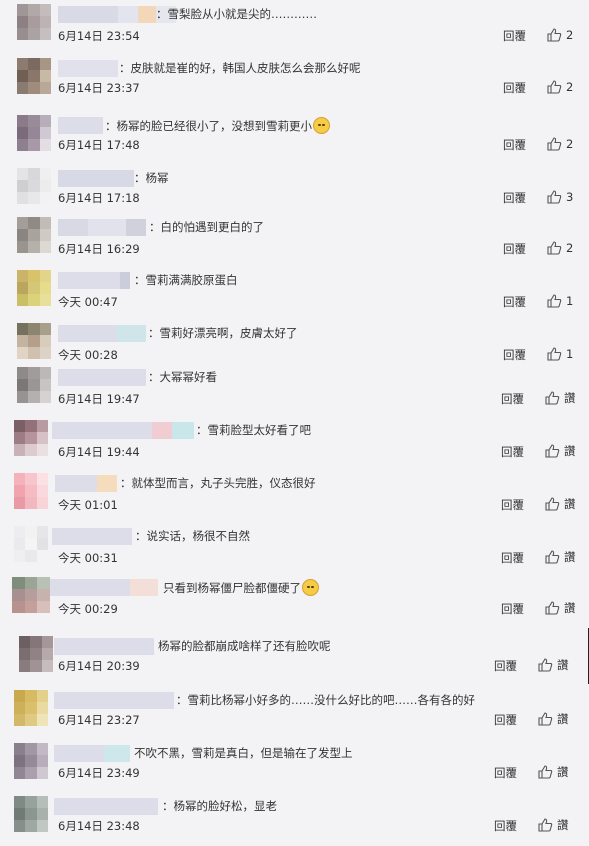 The image size is (589, 846). Describe the element at coordinates (88, 505) in the screenshot. I see `comment-time: 今天 01:01` at that location.